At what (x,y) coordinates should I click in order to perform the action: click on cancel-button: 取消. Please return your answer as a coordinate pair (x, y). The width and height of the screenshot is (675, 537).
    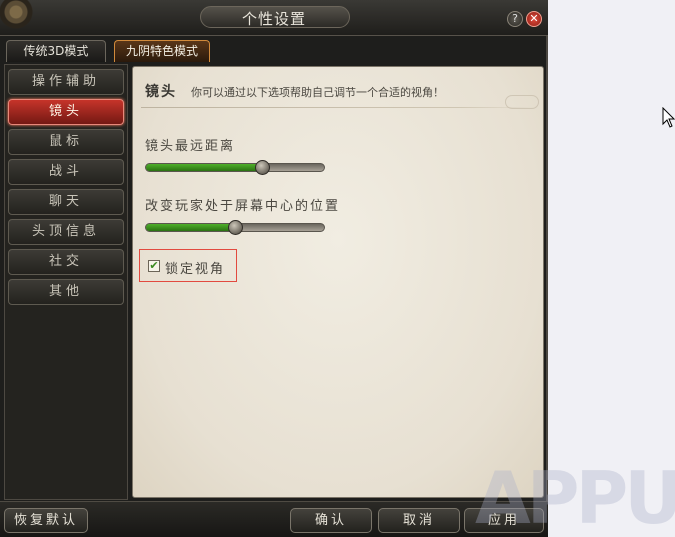
    Looking at the image, I should click on (419, 520).